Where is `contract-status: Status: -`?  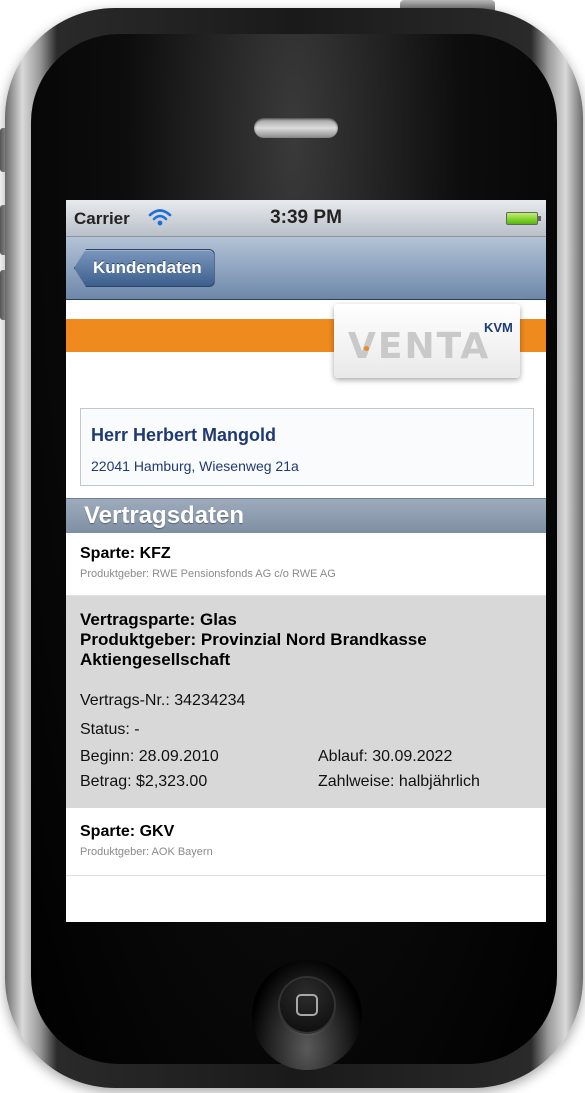 contract-status: Status: - is located at coordinates (110, 729).